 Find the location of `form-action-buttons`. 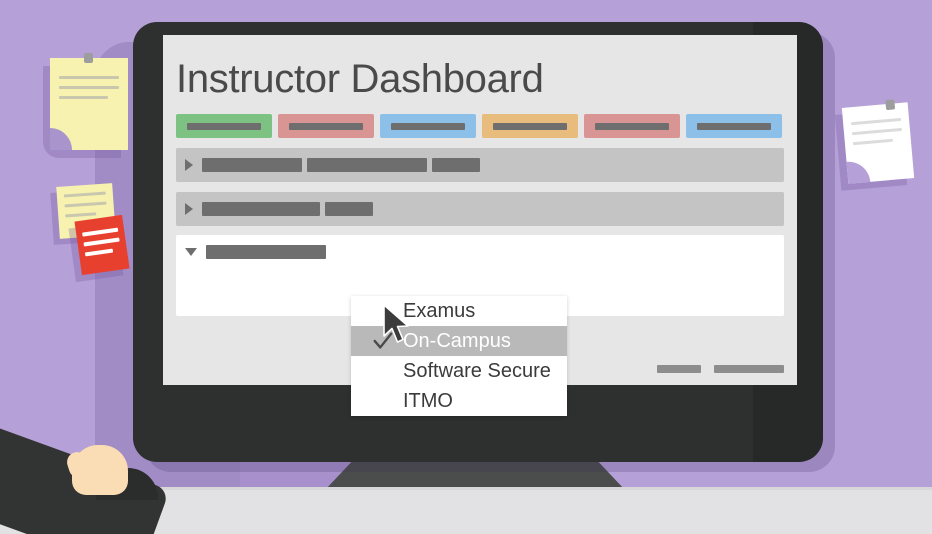

form-action-buttons is located at coordinates (720, 369).